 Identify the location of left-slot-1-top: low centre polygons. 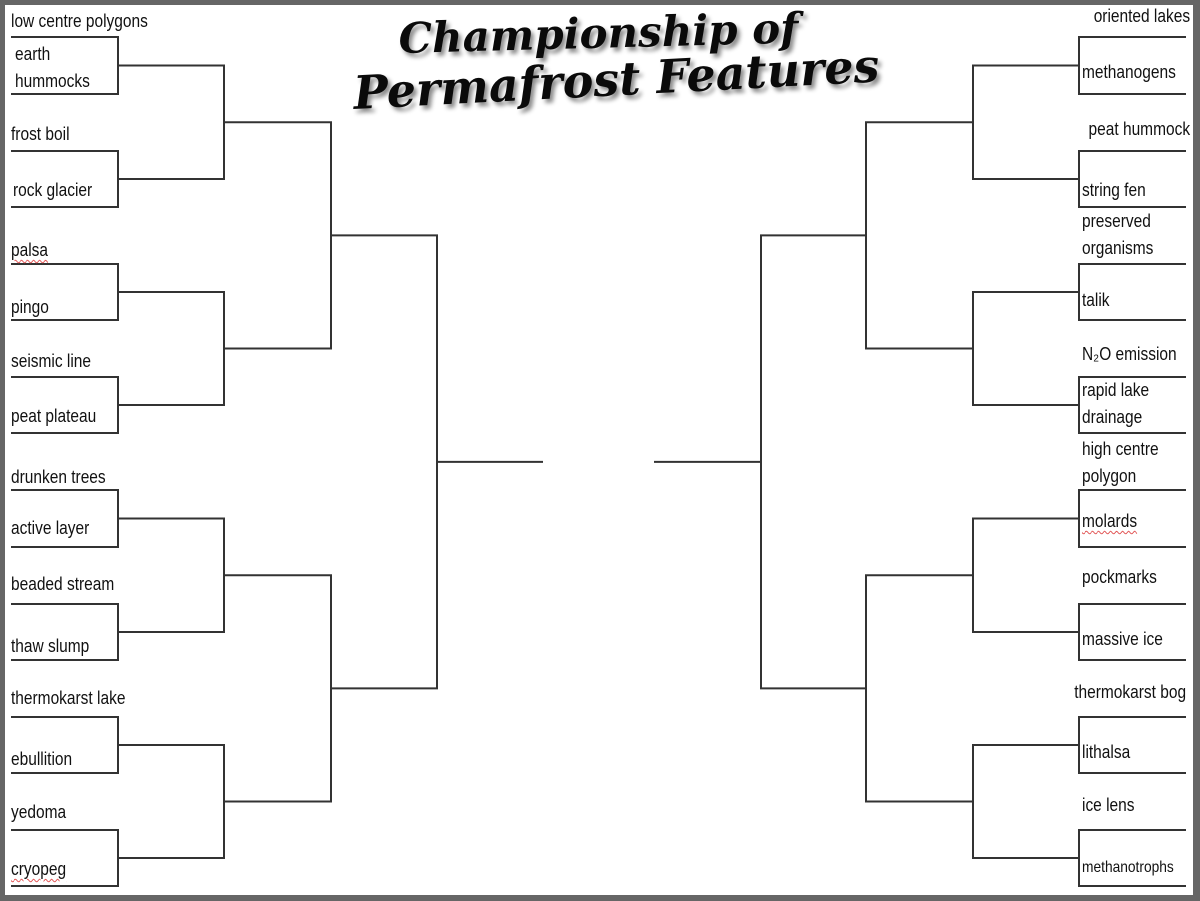
(79, 21).